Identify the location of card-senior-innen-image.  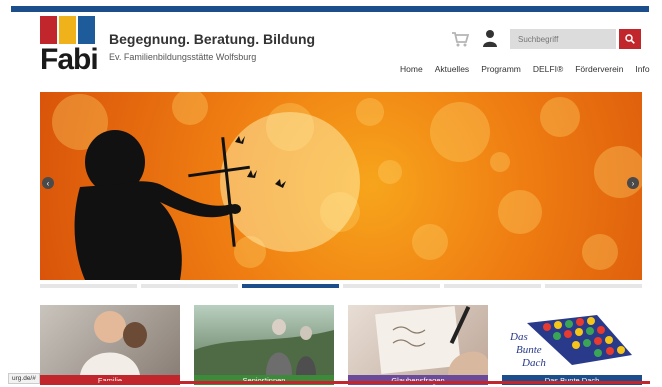
(264, 340).